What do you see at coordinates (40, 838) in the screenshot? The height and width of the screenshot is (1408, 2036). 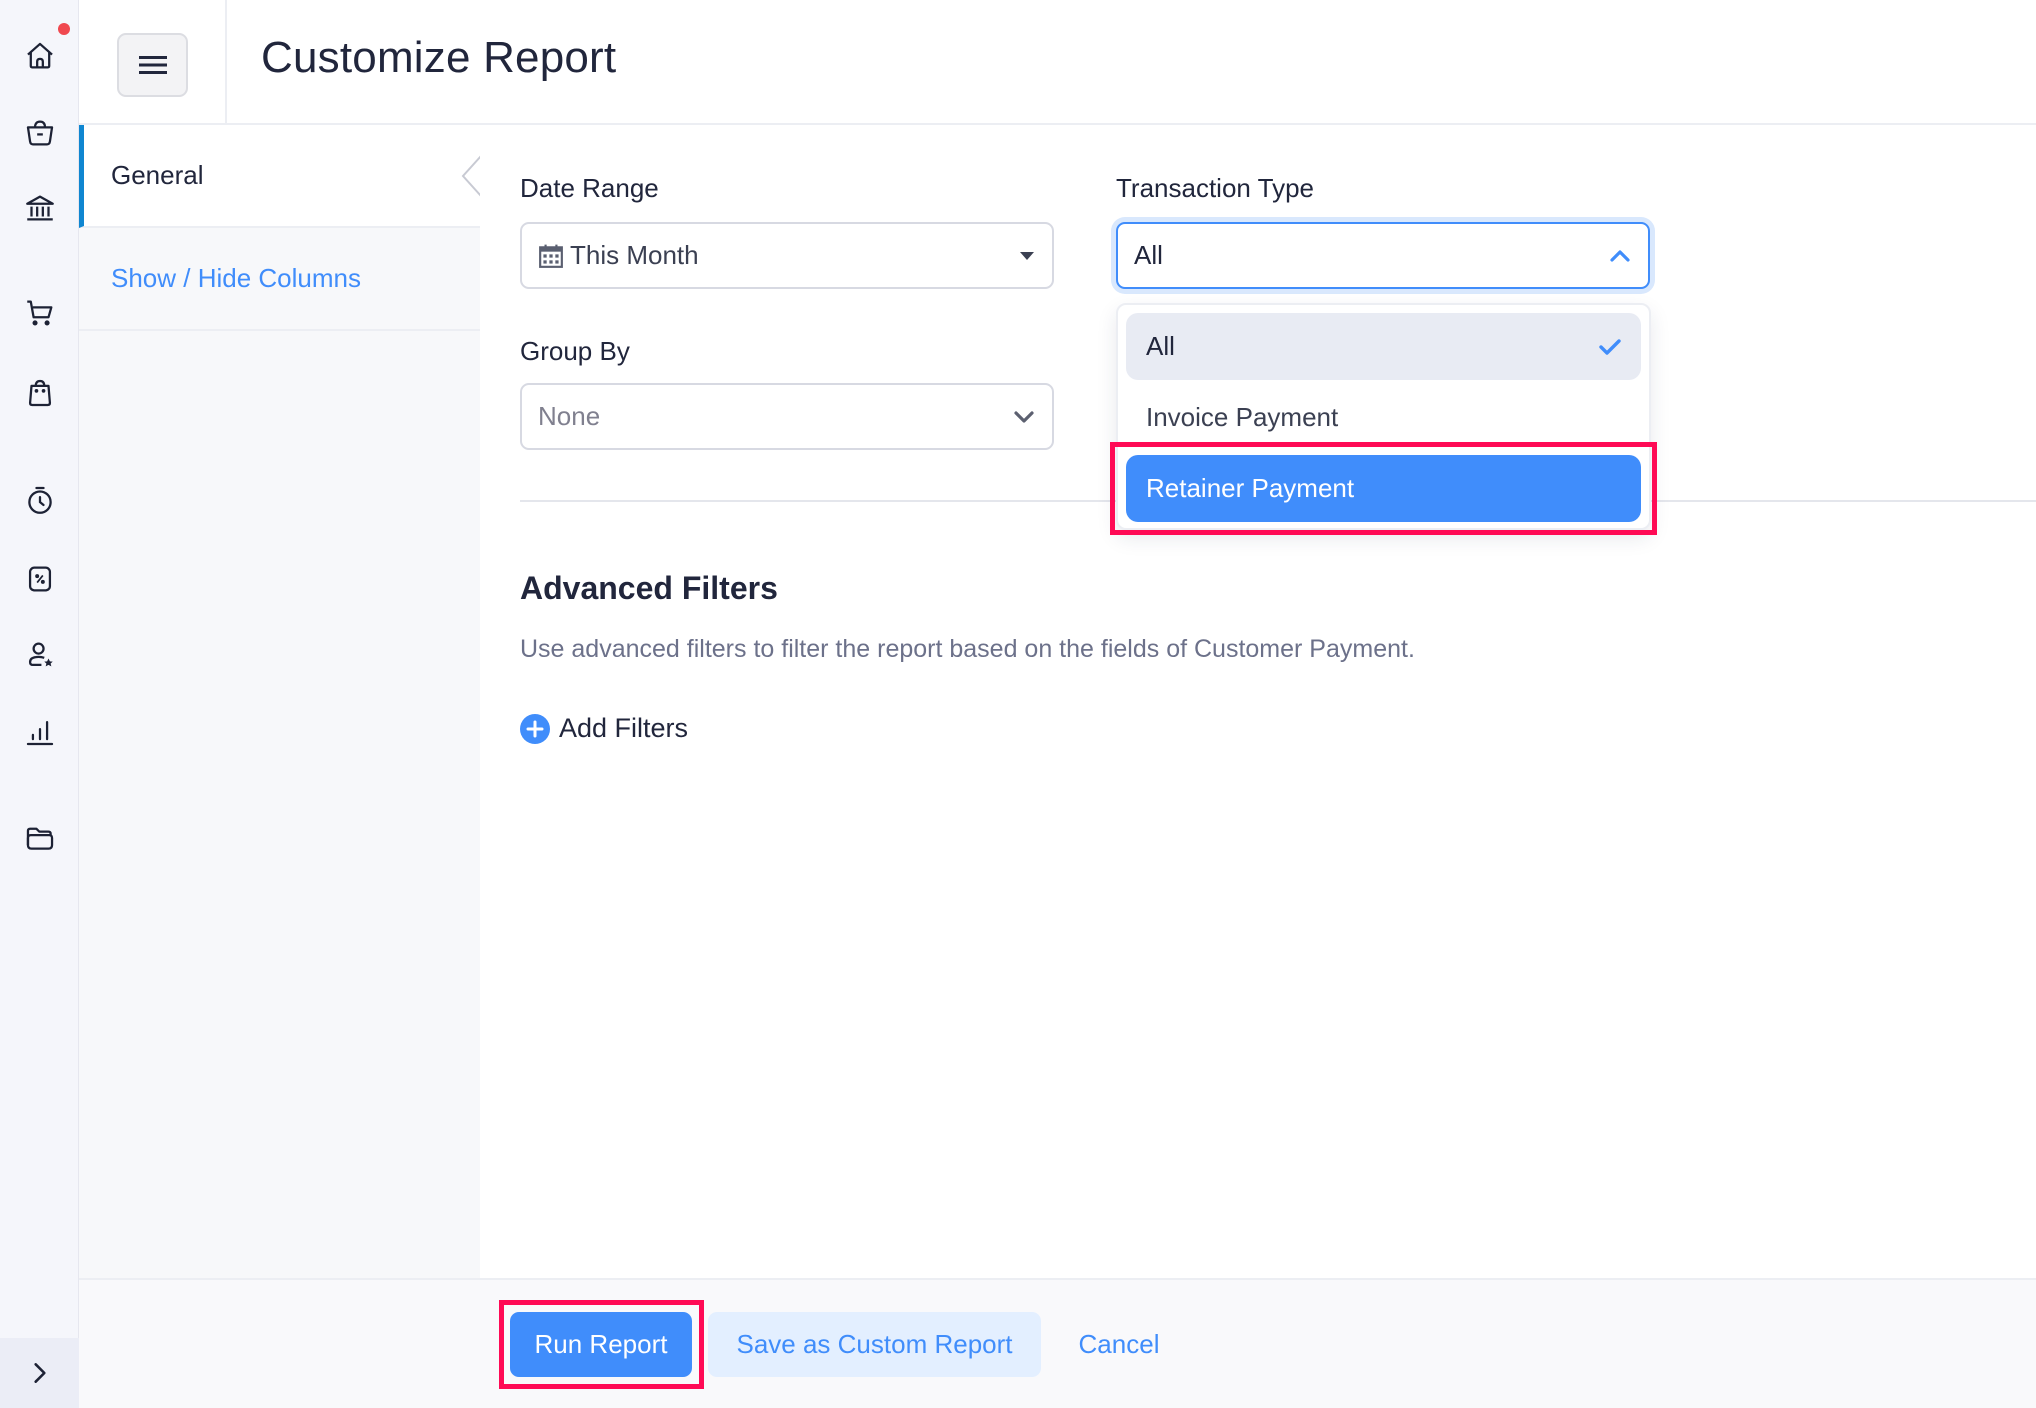 I see `folder-icon` at bounding box center [40, 838].